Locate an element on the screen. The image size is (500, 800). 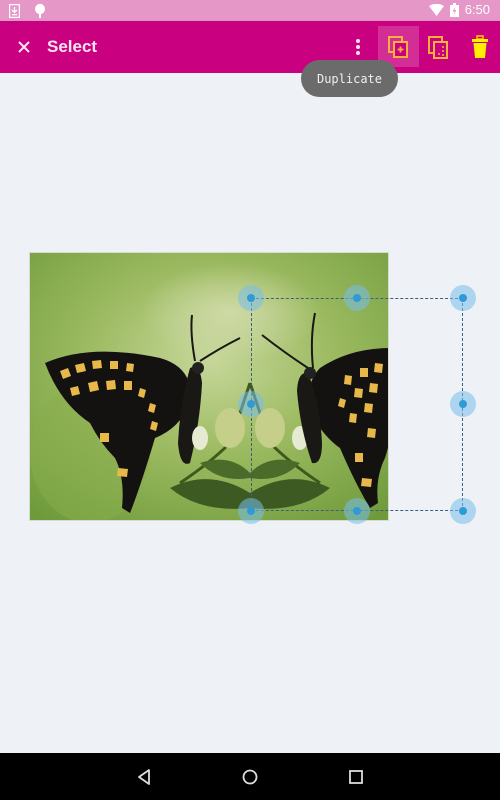
resize-handle-top-right is located at coordinates (463, 298).